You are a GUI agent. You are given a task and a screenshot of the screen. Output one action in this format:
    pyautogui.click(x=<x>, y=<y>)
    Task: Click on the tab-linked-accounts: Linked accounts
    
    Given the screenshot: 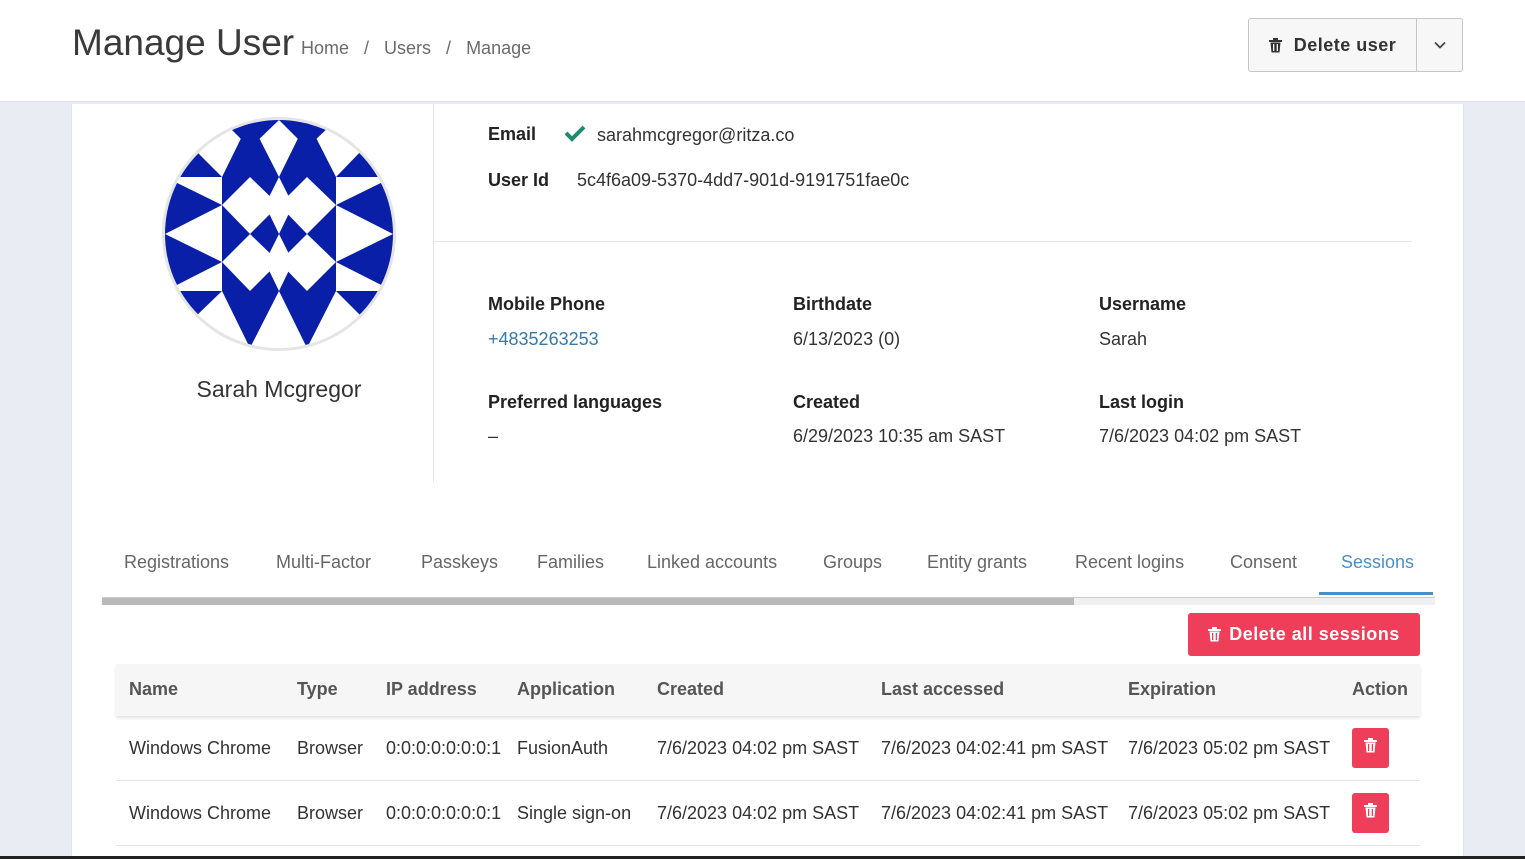 What is the action you would take?
    pyautogui.click(x=712, y=562)
    